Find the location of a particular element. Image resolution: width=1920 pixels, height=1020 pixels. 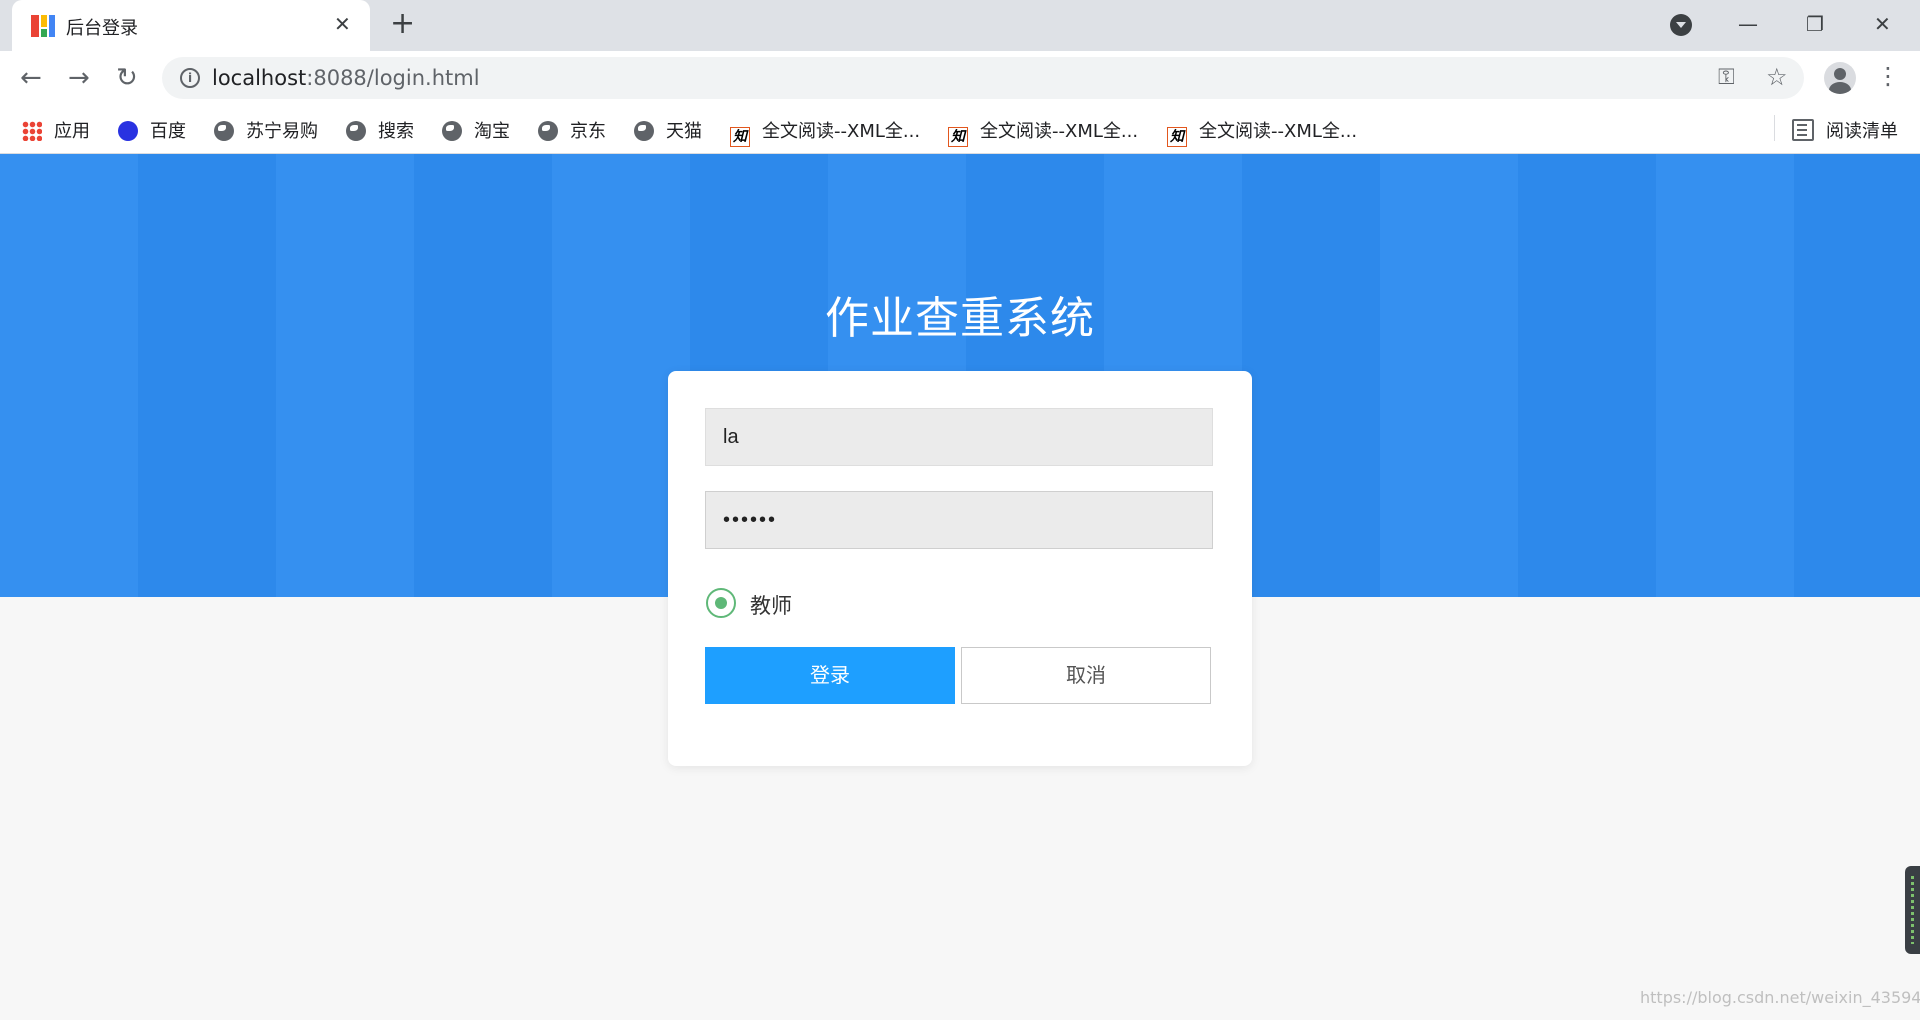

reload-icon: ↻ is located at coordinates (127, 78).